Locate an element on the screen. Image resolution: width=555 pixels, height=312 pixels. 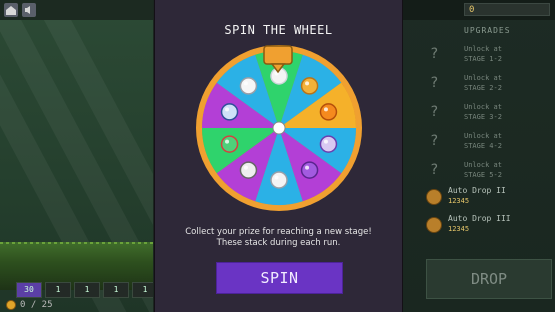
upgrade-row: ? Unlock at STAGE 1-2 is located at coordinates (486, 55).